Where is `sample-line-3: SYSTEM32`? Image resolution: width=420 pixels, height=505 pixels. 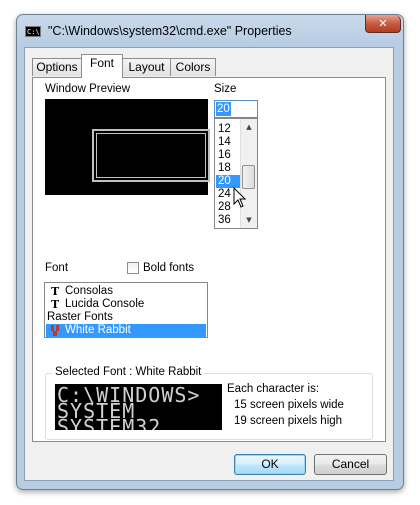
sample-line-3: SYSTEM32 is located at coordinates (109, 422).